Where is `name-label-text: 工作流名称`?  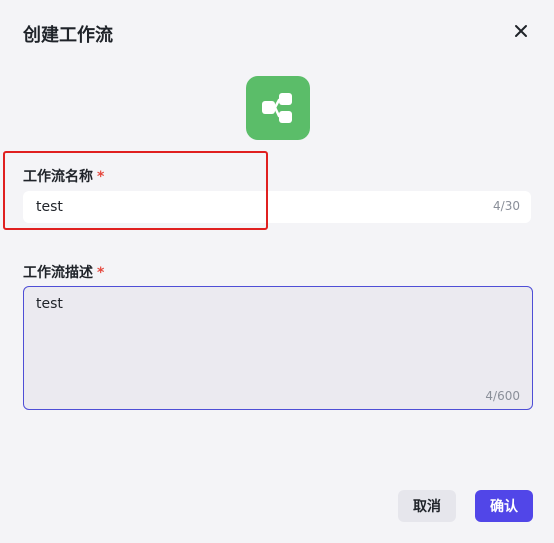 name-label-text: 工作流名称 is located at coordinates (58, 177).